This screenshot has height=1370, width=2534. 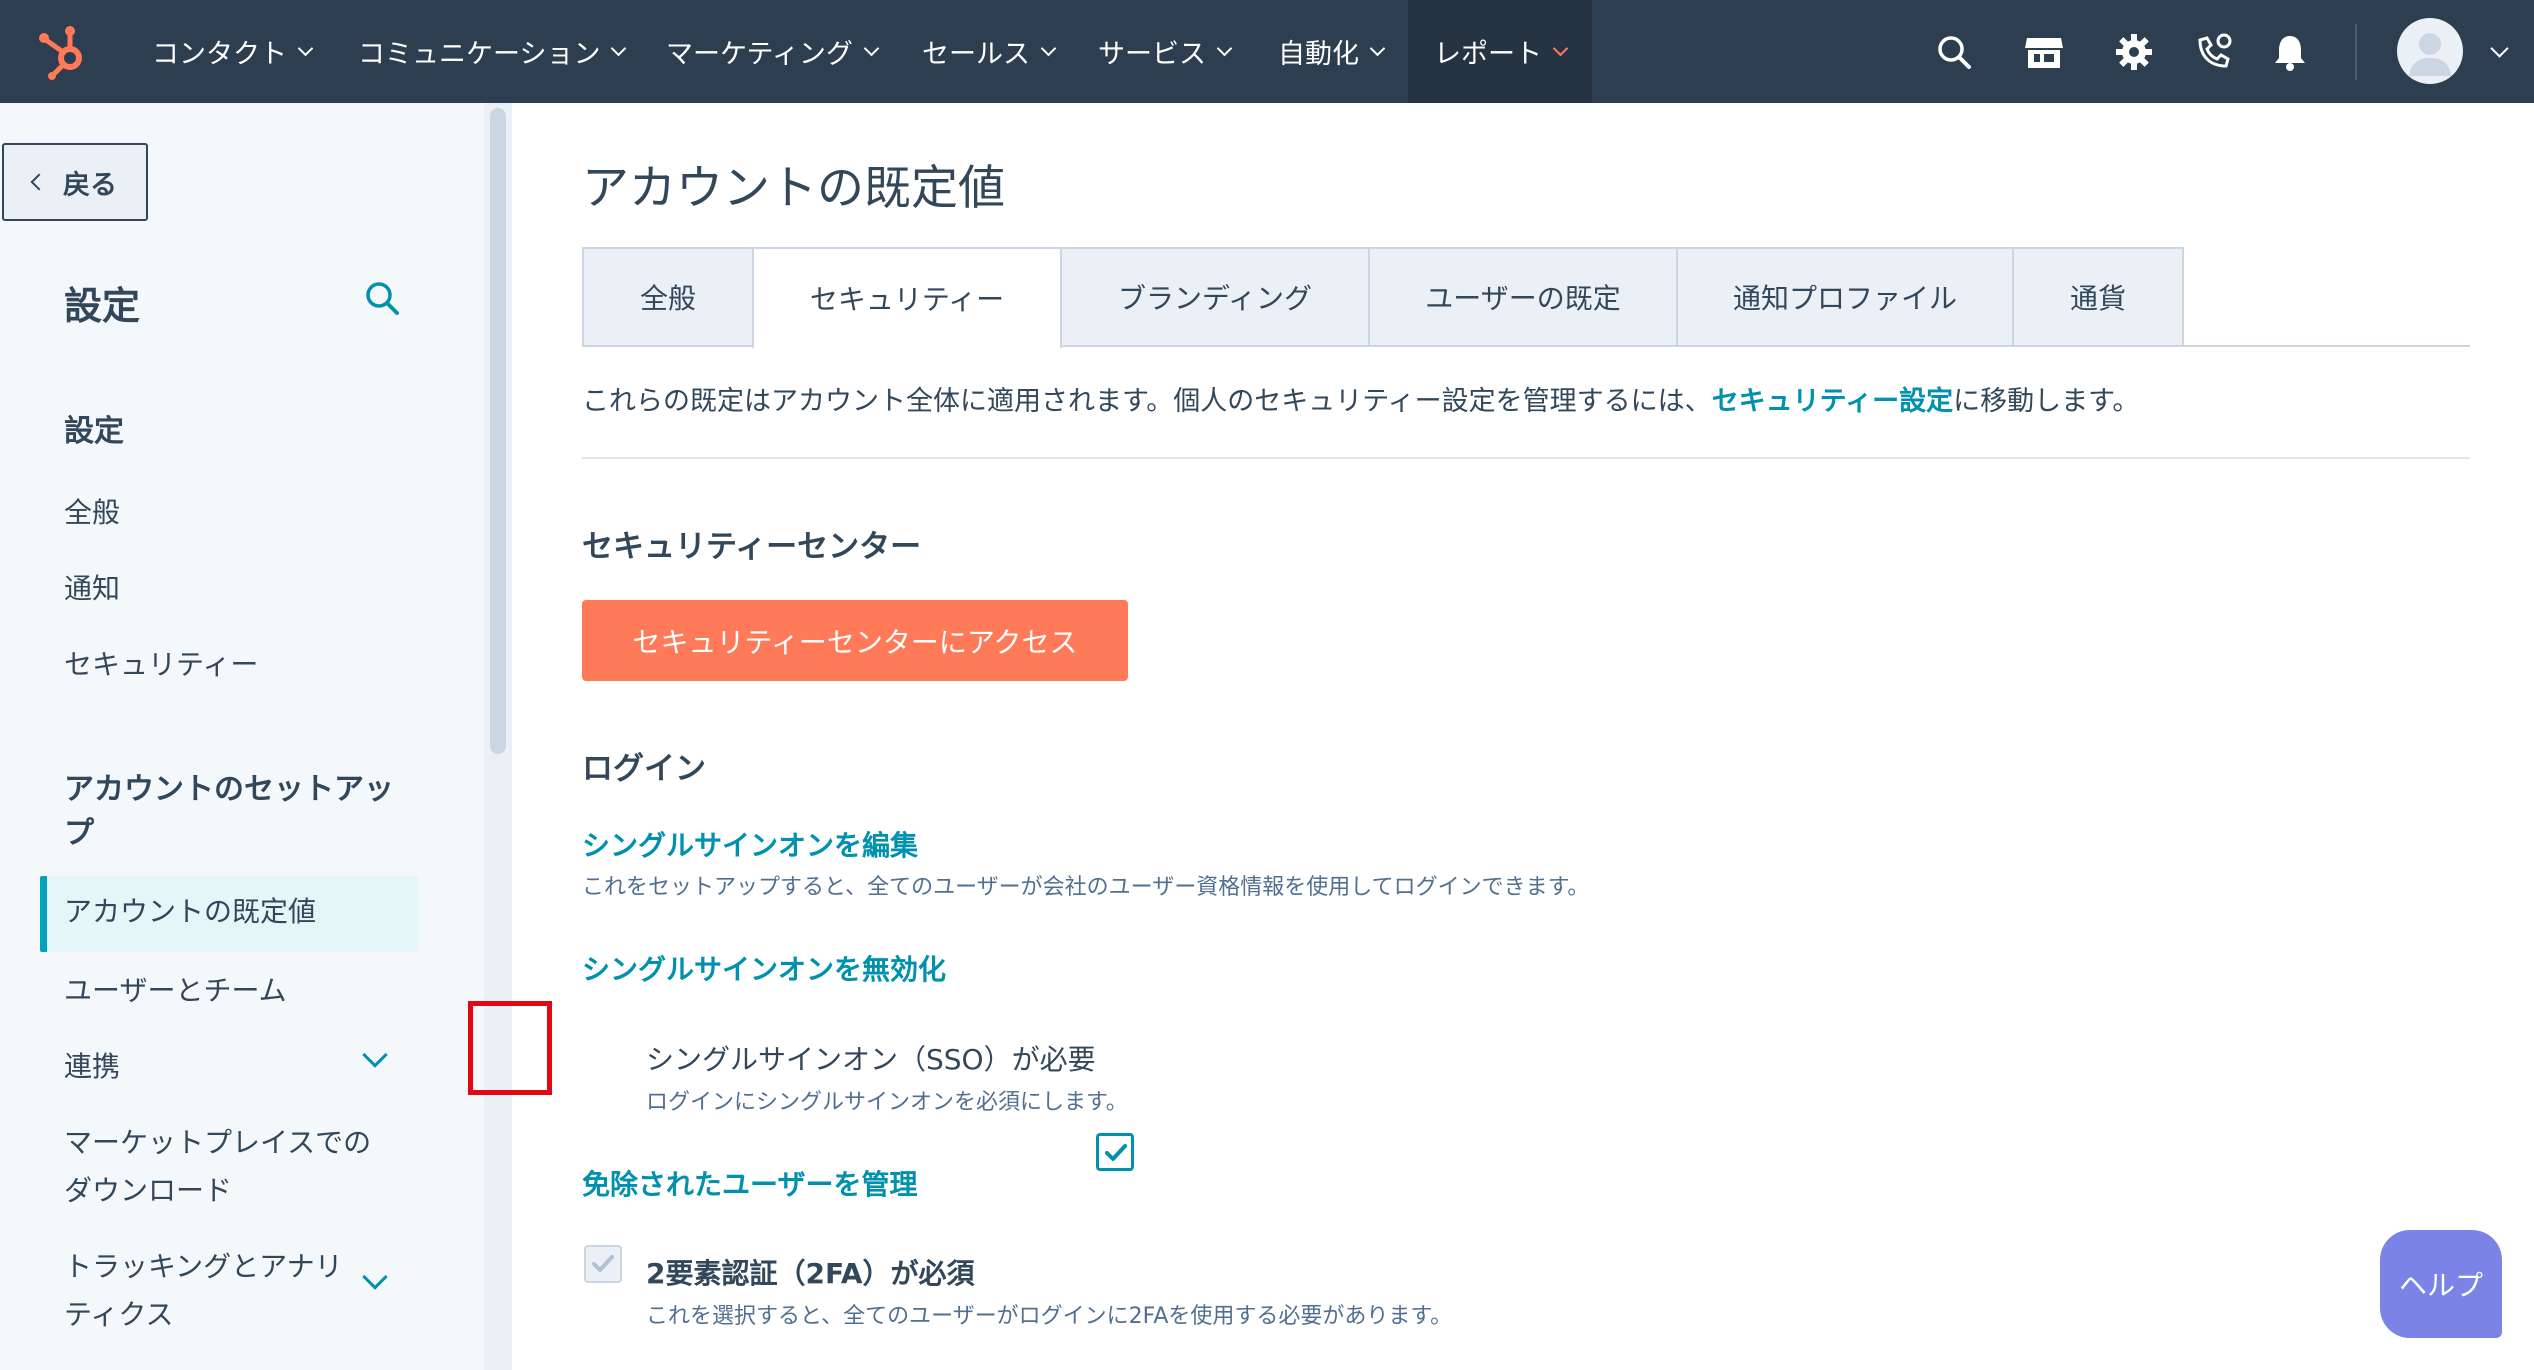 What do you see at coordinates (1845, 297) in the screenshot?
I see `tab-notification-profiles: 通知プロファイル` at bounding box center [1845, 297].